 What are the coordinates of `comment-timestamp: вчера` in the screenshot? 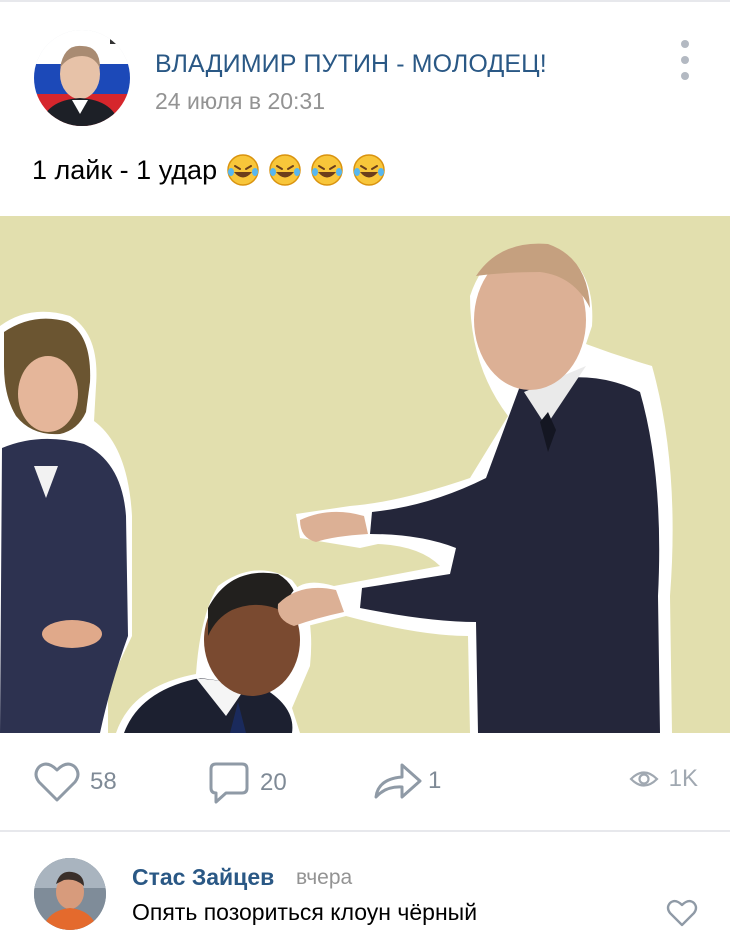 It's located at (324, 877).